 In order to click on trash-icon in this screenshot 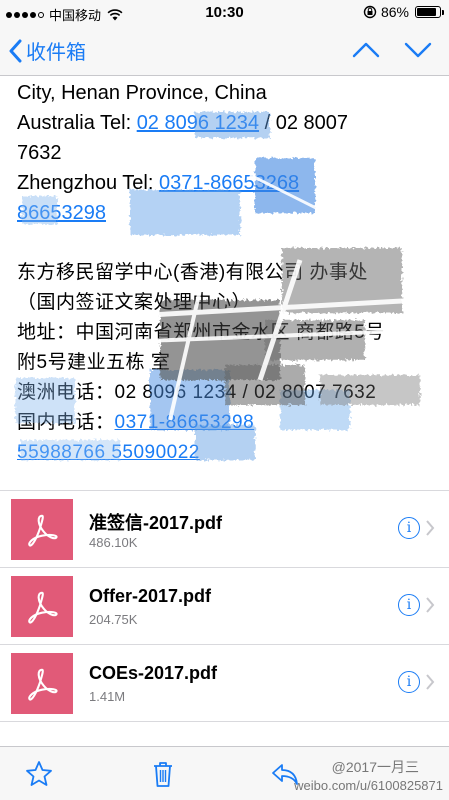, I will do `click(163, 774)`.